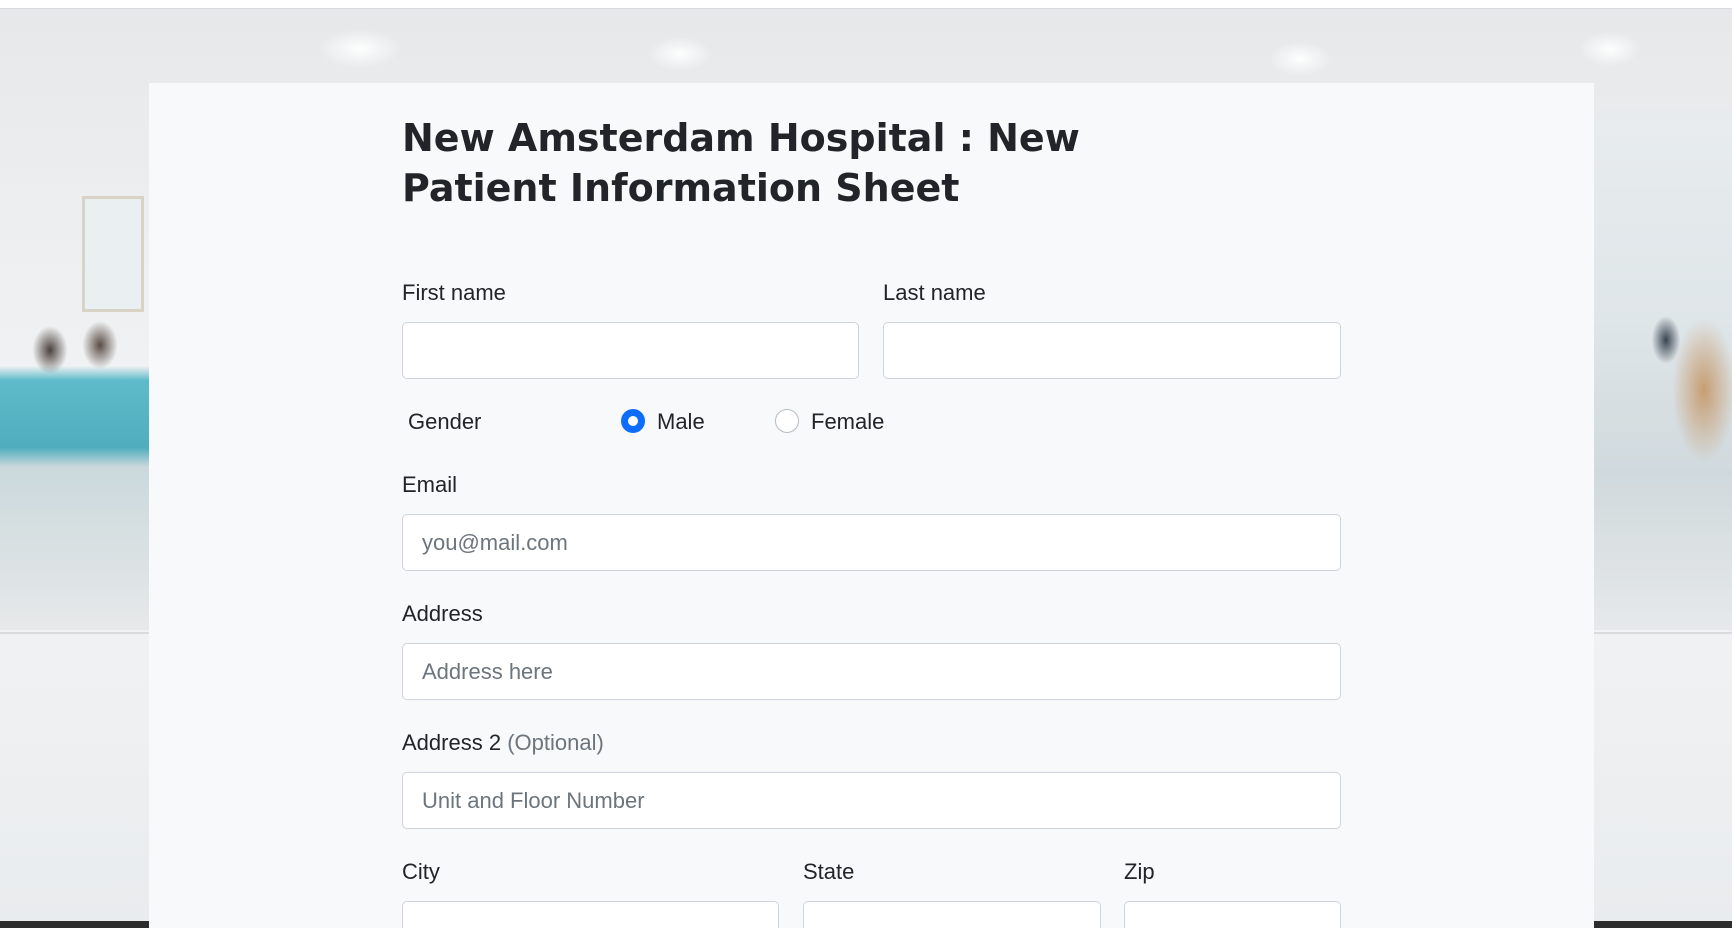  Describe the element at coordinates (454, 292) in the screenshot. I see `first-name-label: First name` at that location.